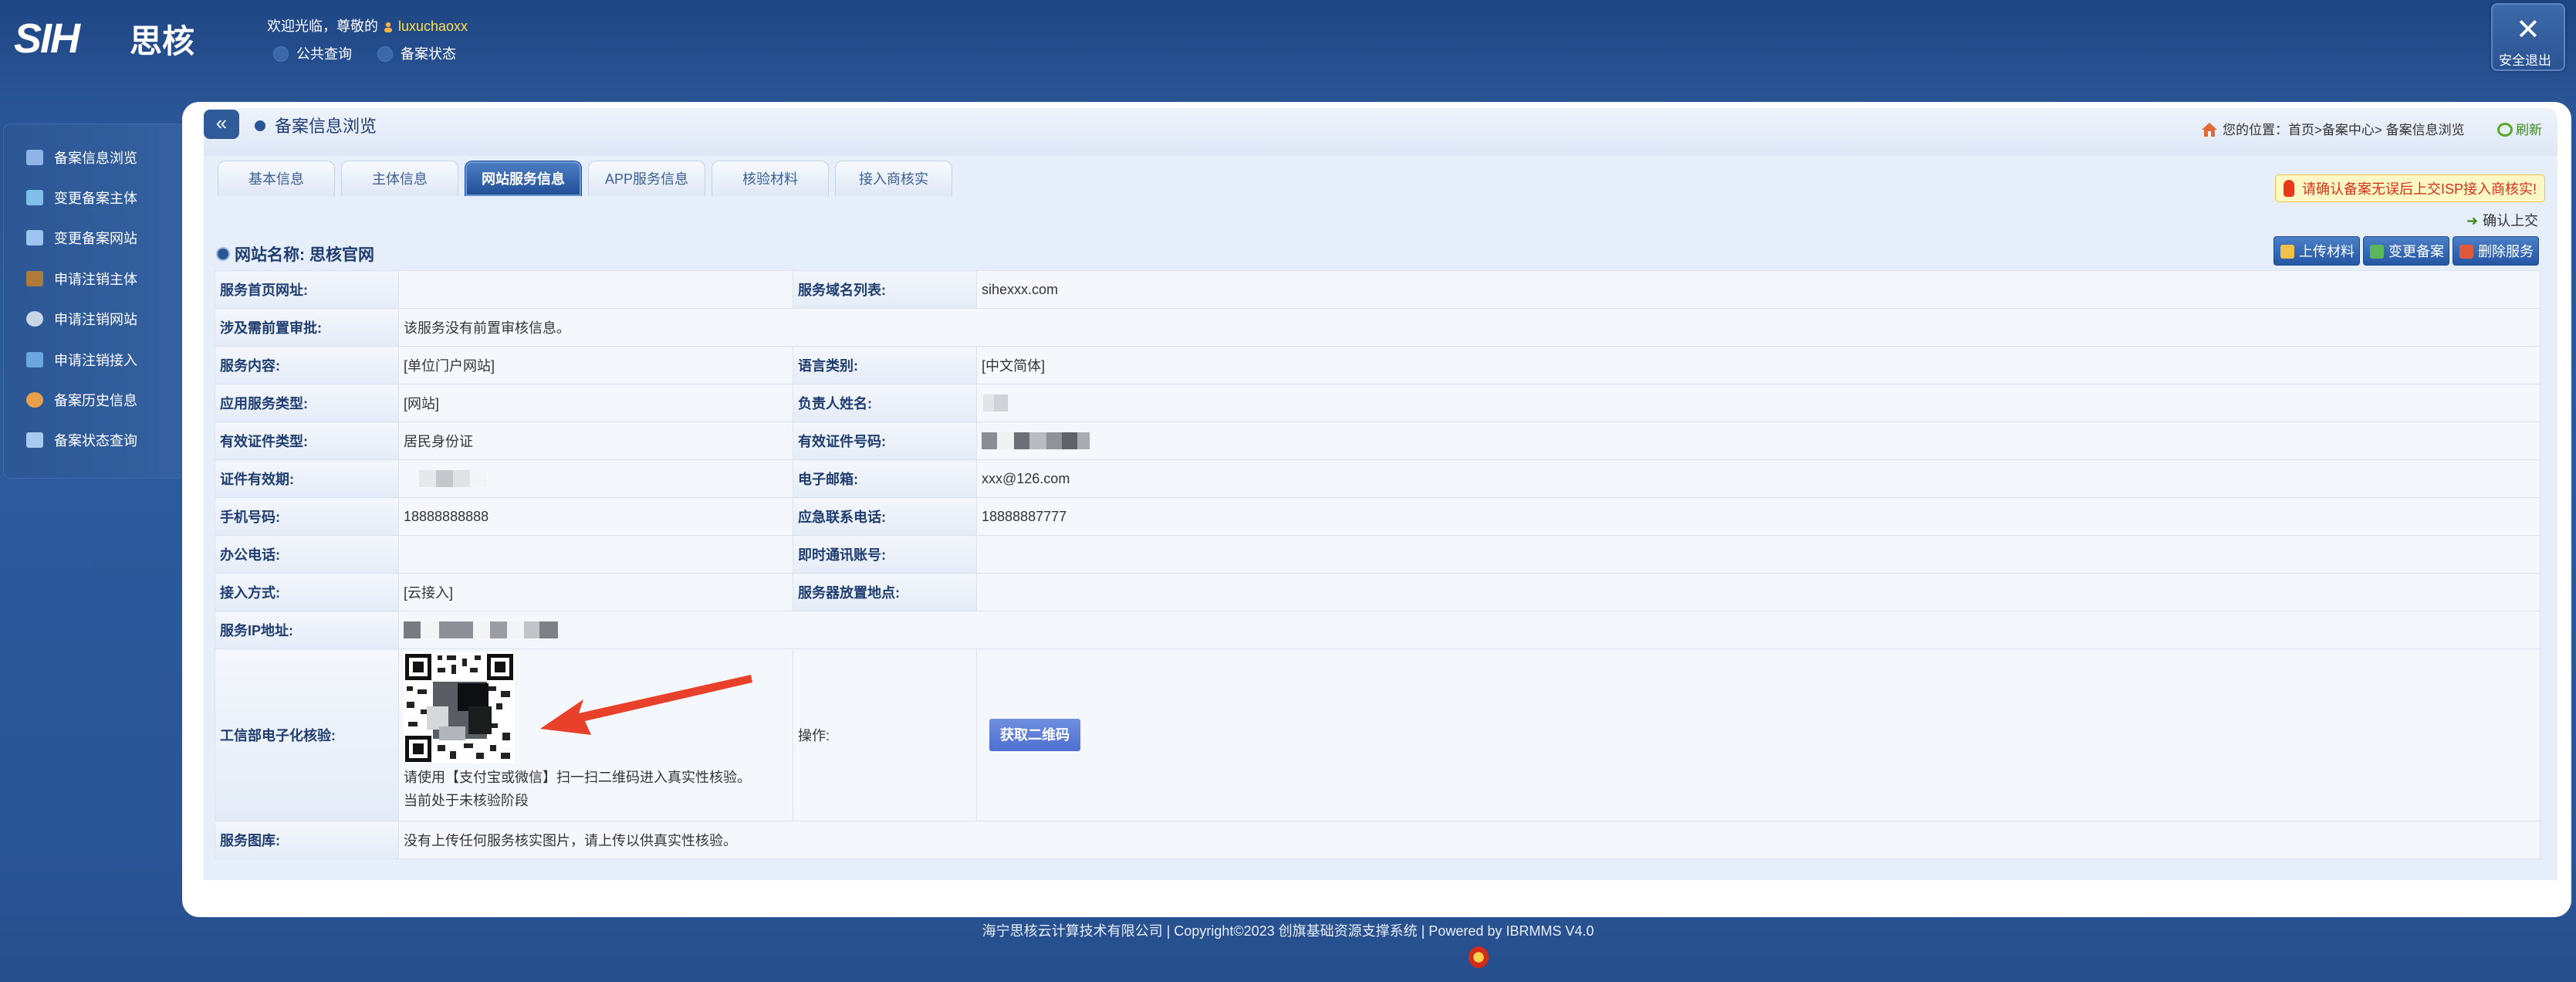 The image size is (2576, 982). What do you see at coordinates (81, 318) in the screenshot?
I see `sidebar-item-cancel-site: 申请注销网站` at bounding box center [81, 318].